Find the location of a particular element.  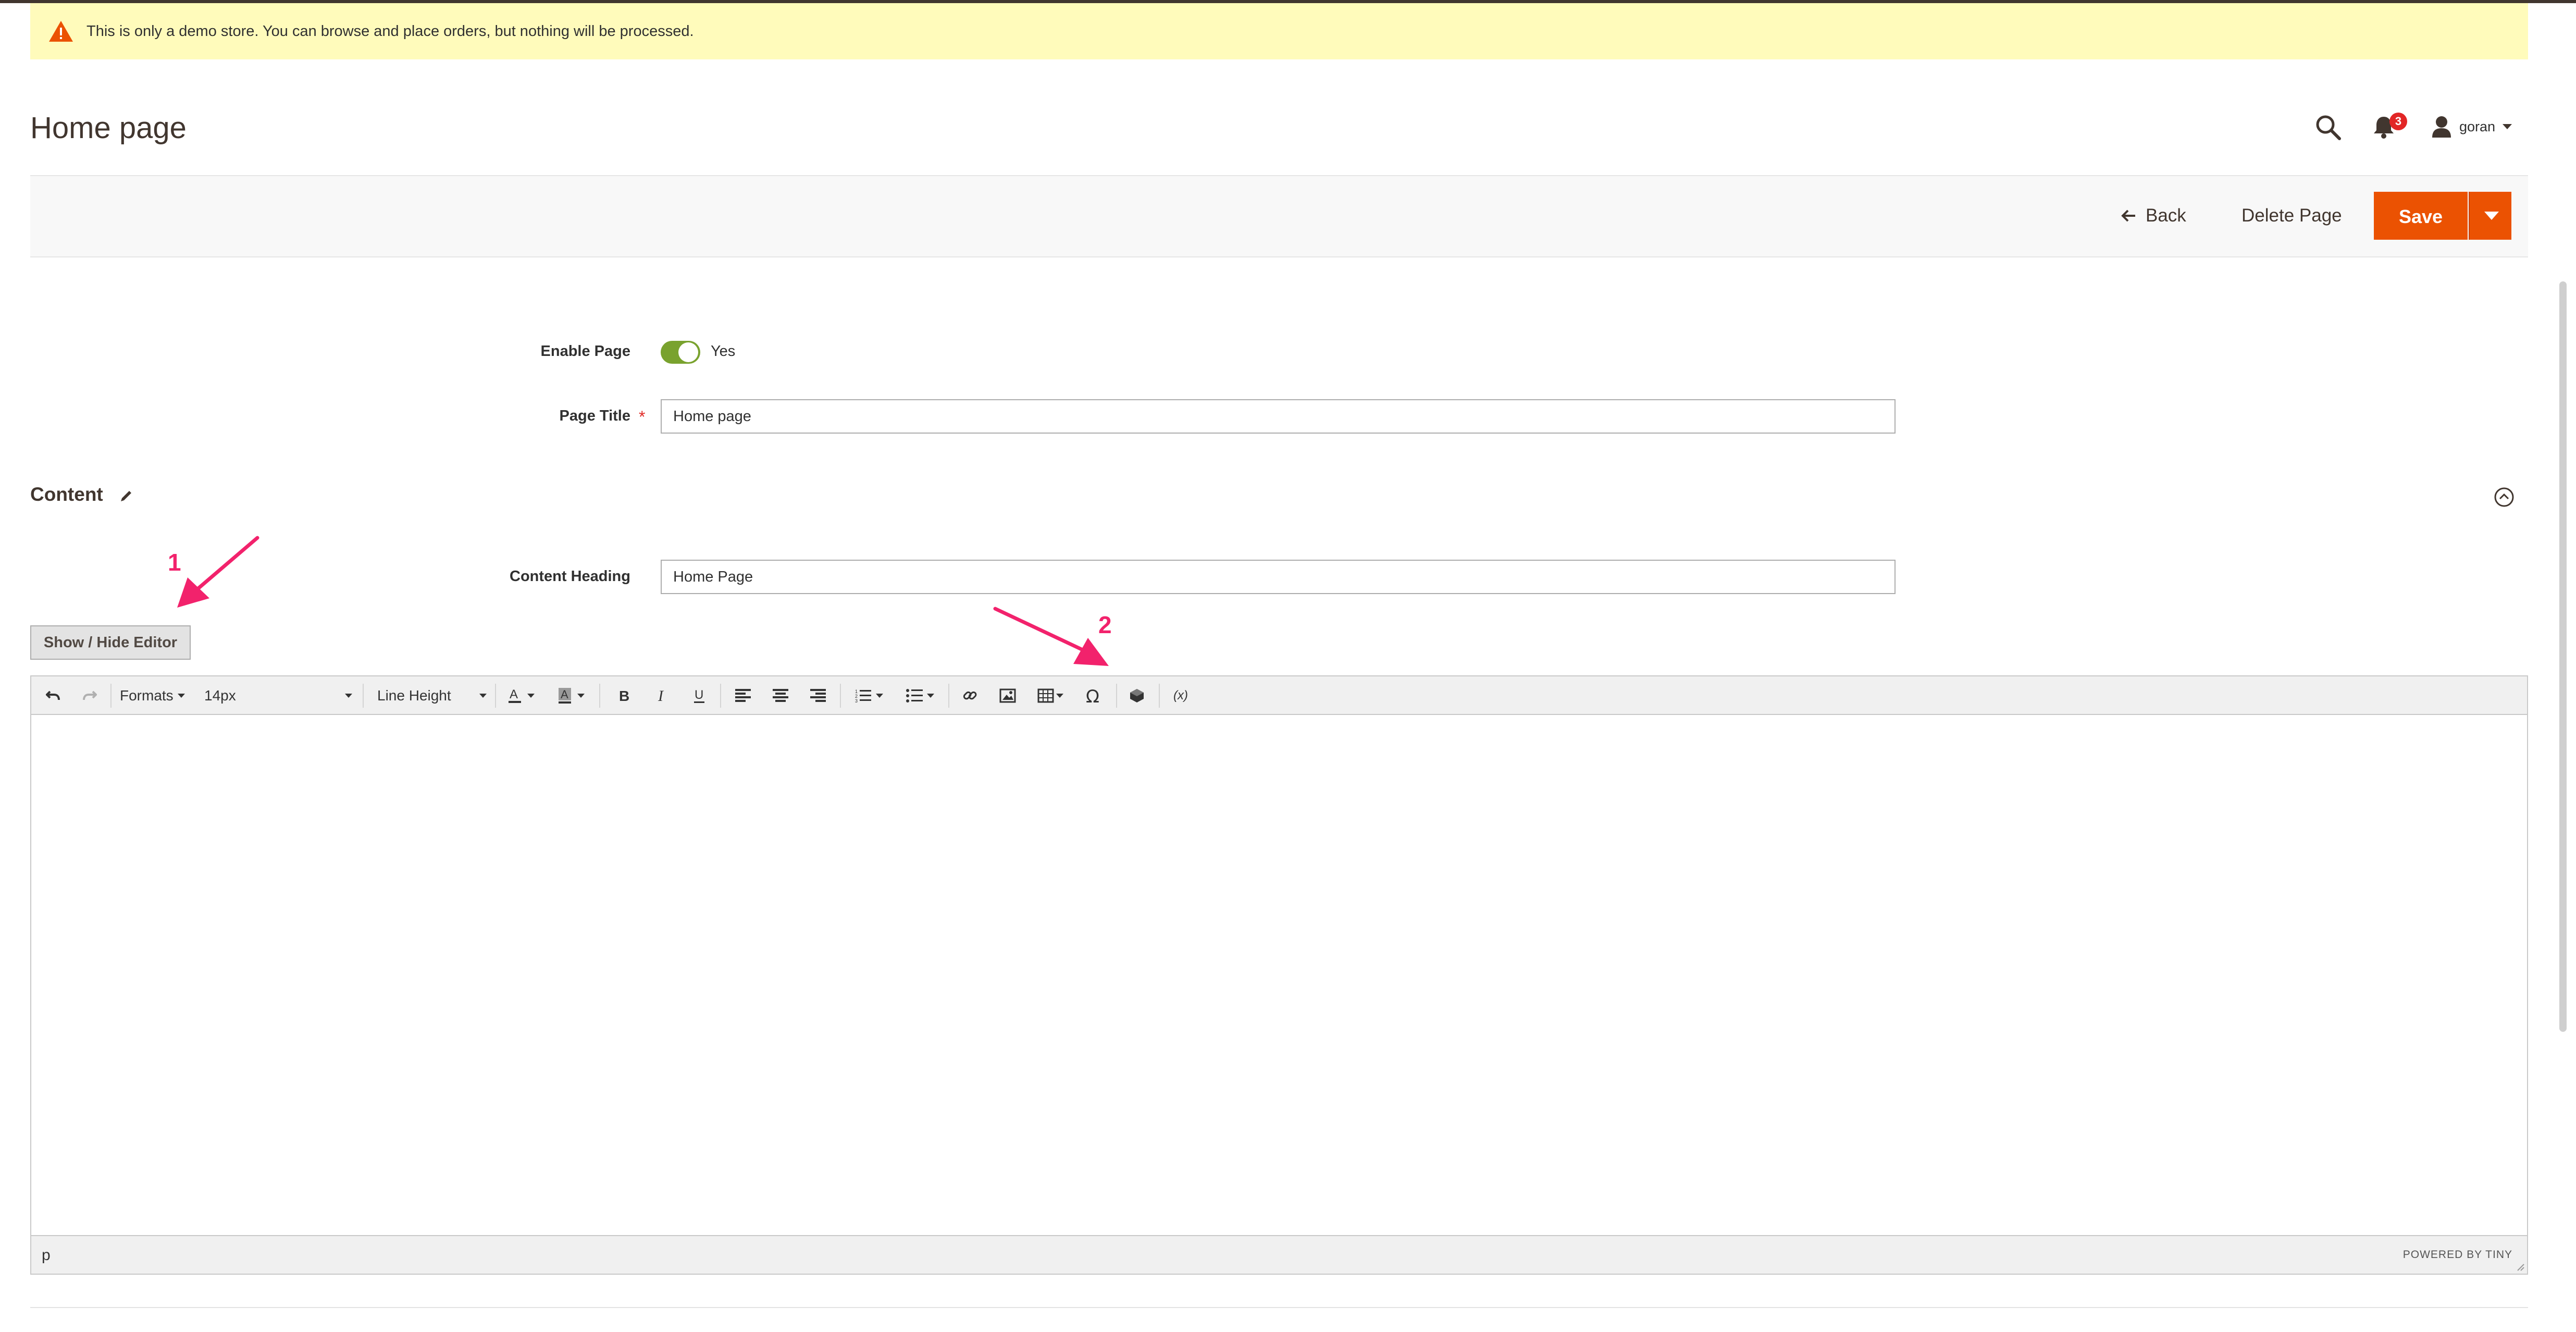

element-path: p is located at coordinates (47, 1255).